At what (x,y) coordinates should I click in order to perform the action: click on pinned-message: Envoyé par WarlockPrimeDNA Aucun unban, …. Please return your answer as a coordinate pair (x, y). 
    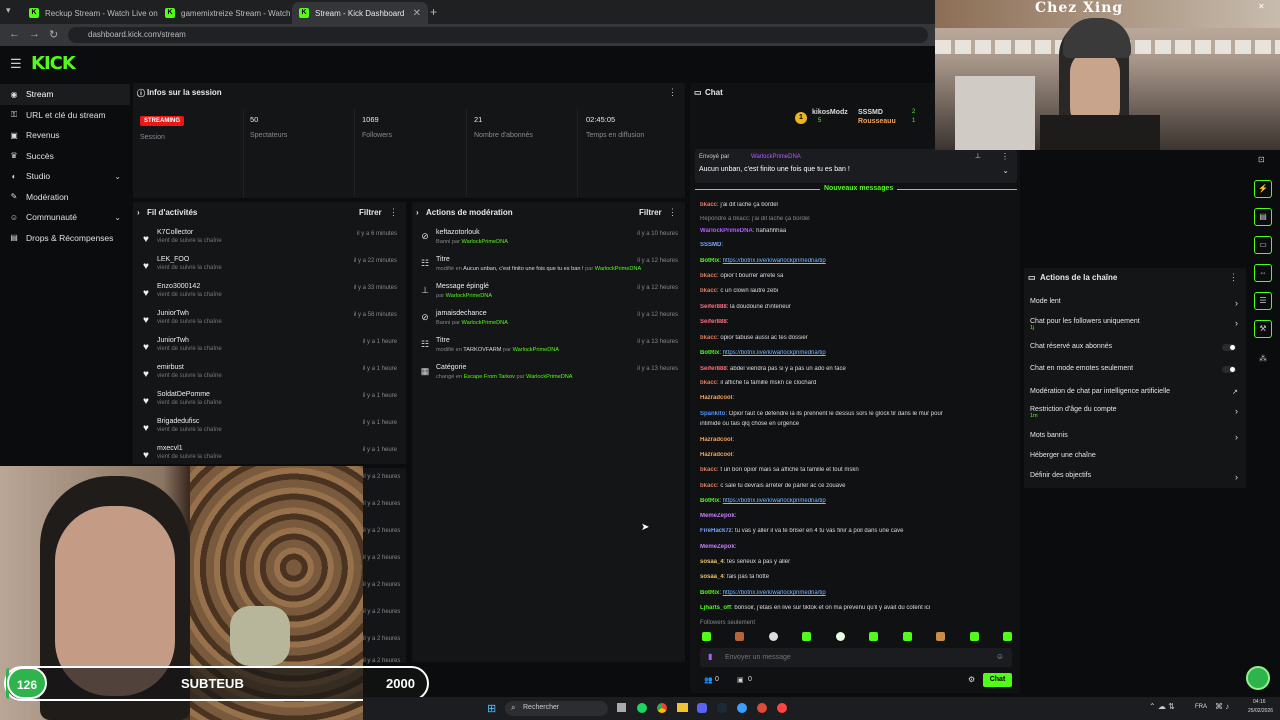
    Looking at the image, I should click on (856, 166).